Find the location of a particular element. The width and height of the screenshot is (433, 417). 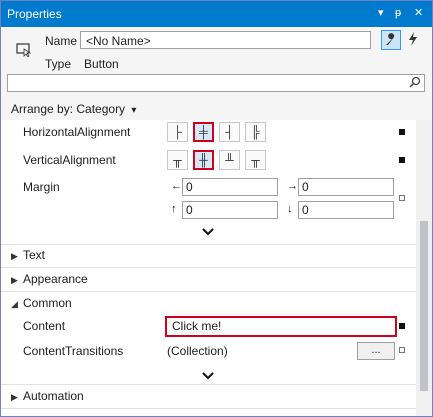

horizontal-alignment-label: HorizontalAlignment is located at coordinates (77, 132).